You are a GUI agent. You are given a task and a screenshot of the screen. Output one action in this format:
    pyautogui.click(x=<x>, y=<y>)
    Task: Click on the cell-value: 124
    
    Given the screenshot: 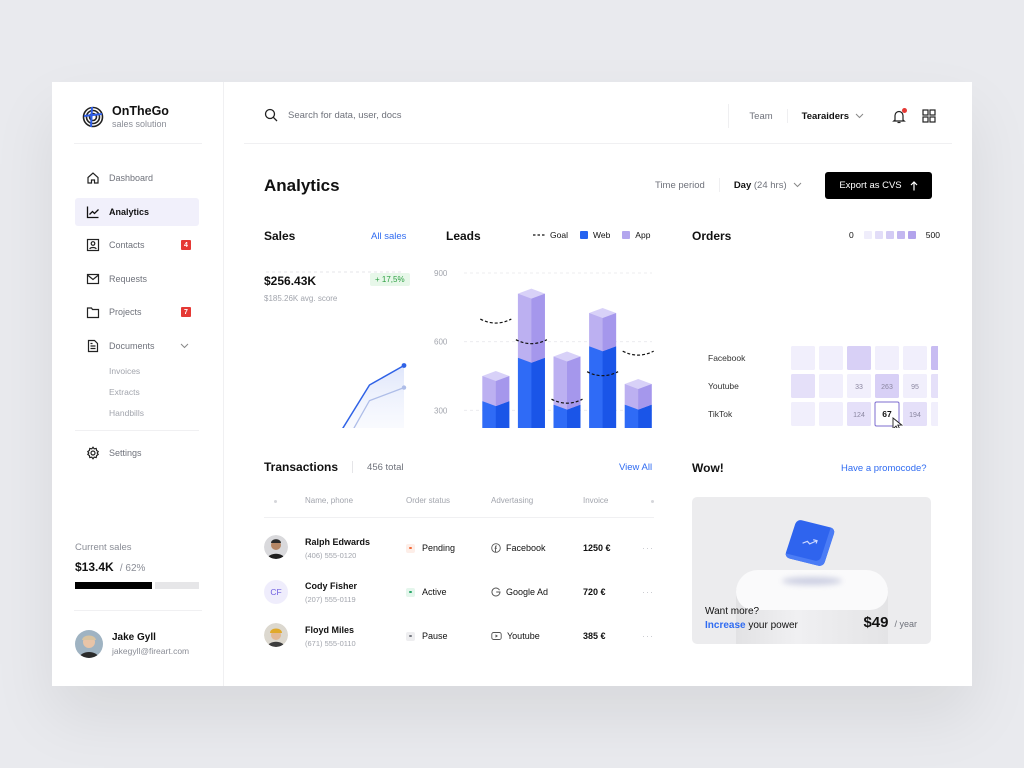 What is the action you would take?
    pyautogui.click(x=859, y=415)
    